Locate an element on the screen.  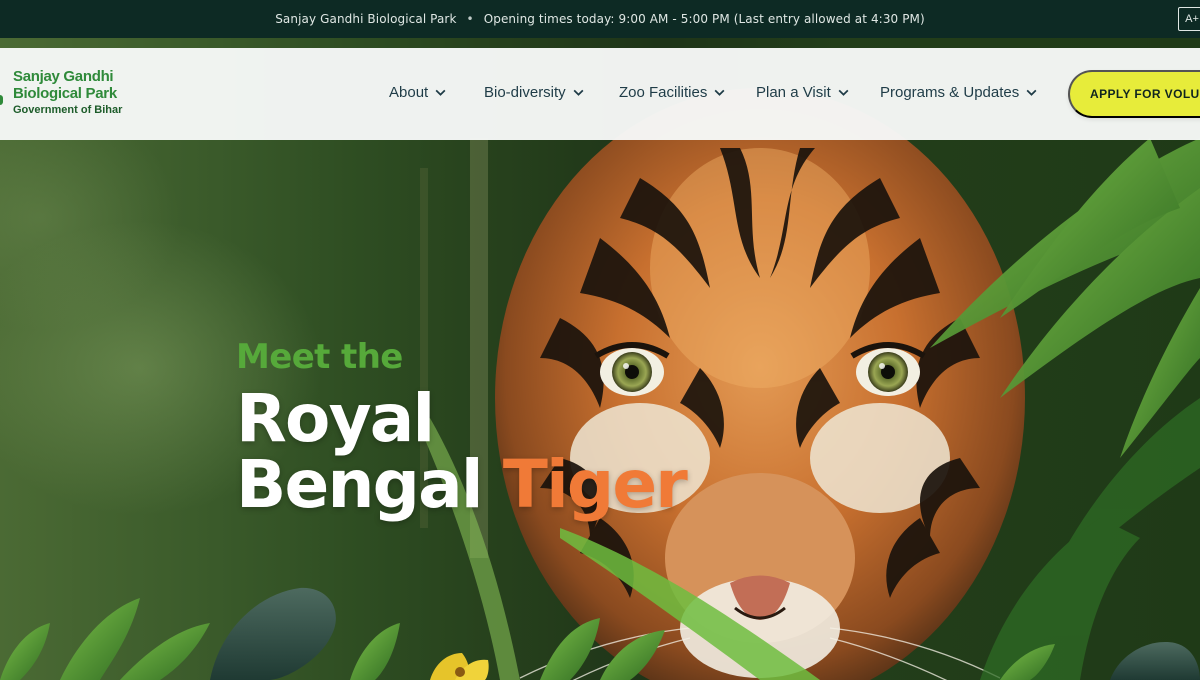
hero-heading: Meet the Royal Bengal Tiger is located at coordinates (462, 427).